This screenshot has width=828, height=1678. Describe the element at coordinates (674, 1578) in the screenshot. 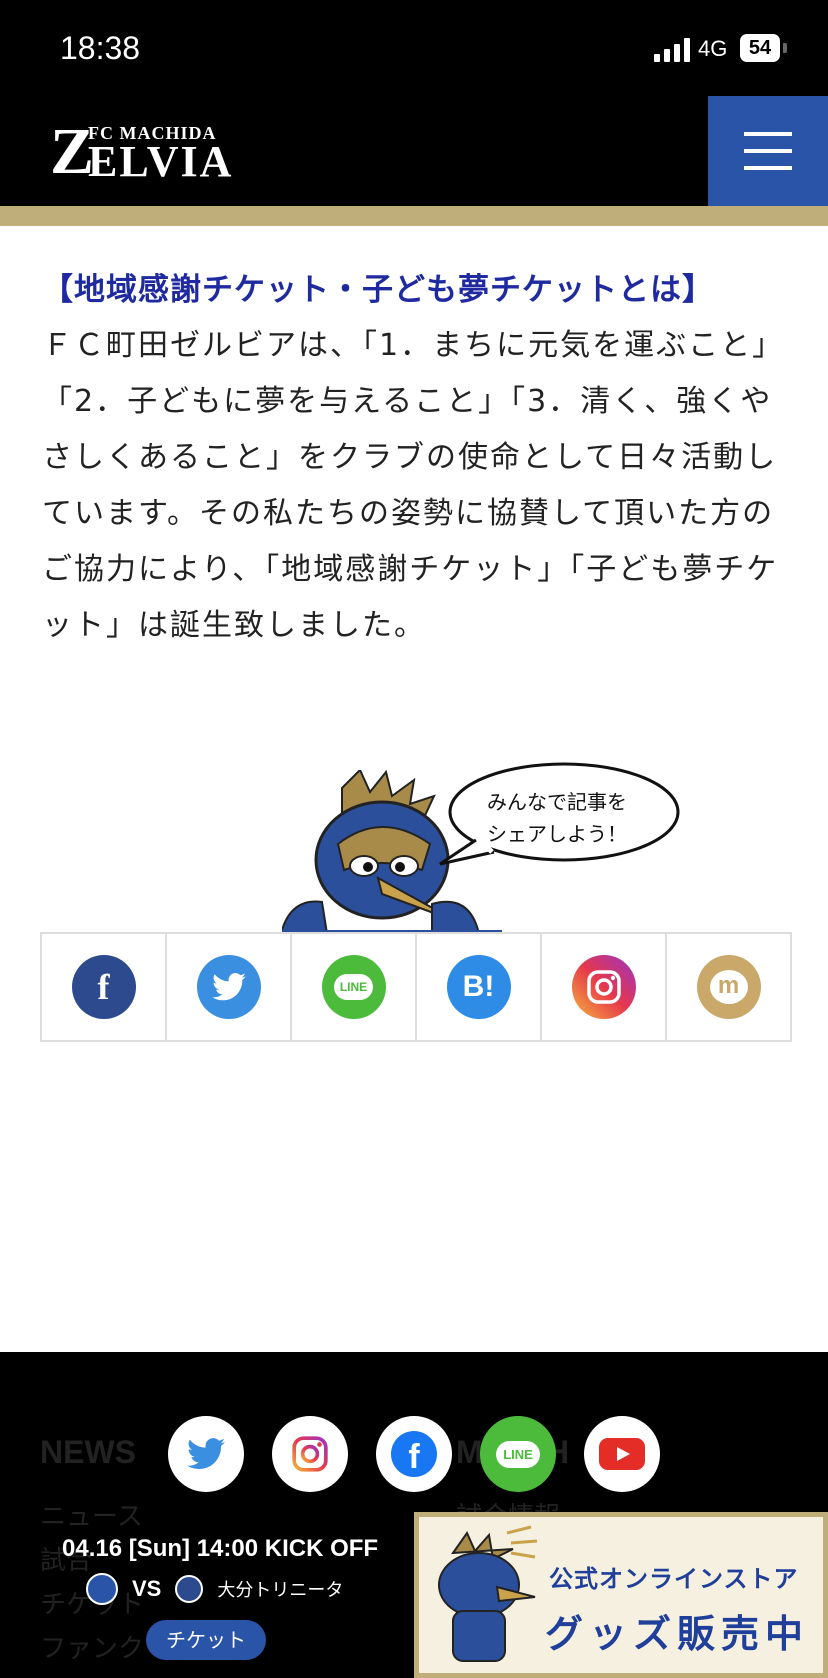

I see `banner-title: 公式オンラインストア` at that location.